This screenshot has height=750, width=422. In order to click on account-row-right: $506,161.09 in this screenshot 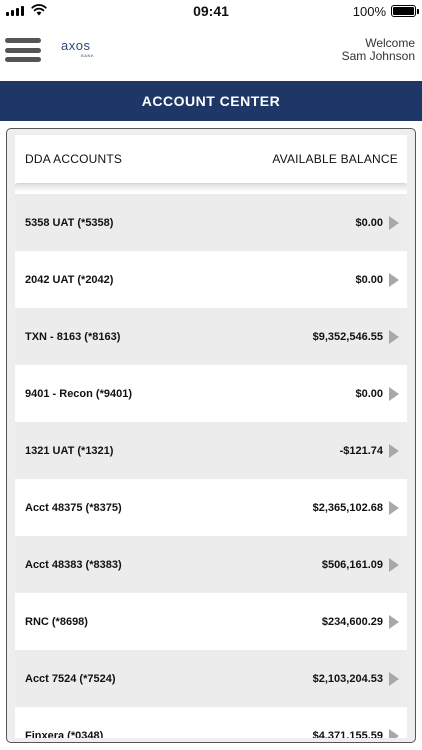, I will do `click(360, 564)`.